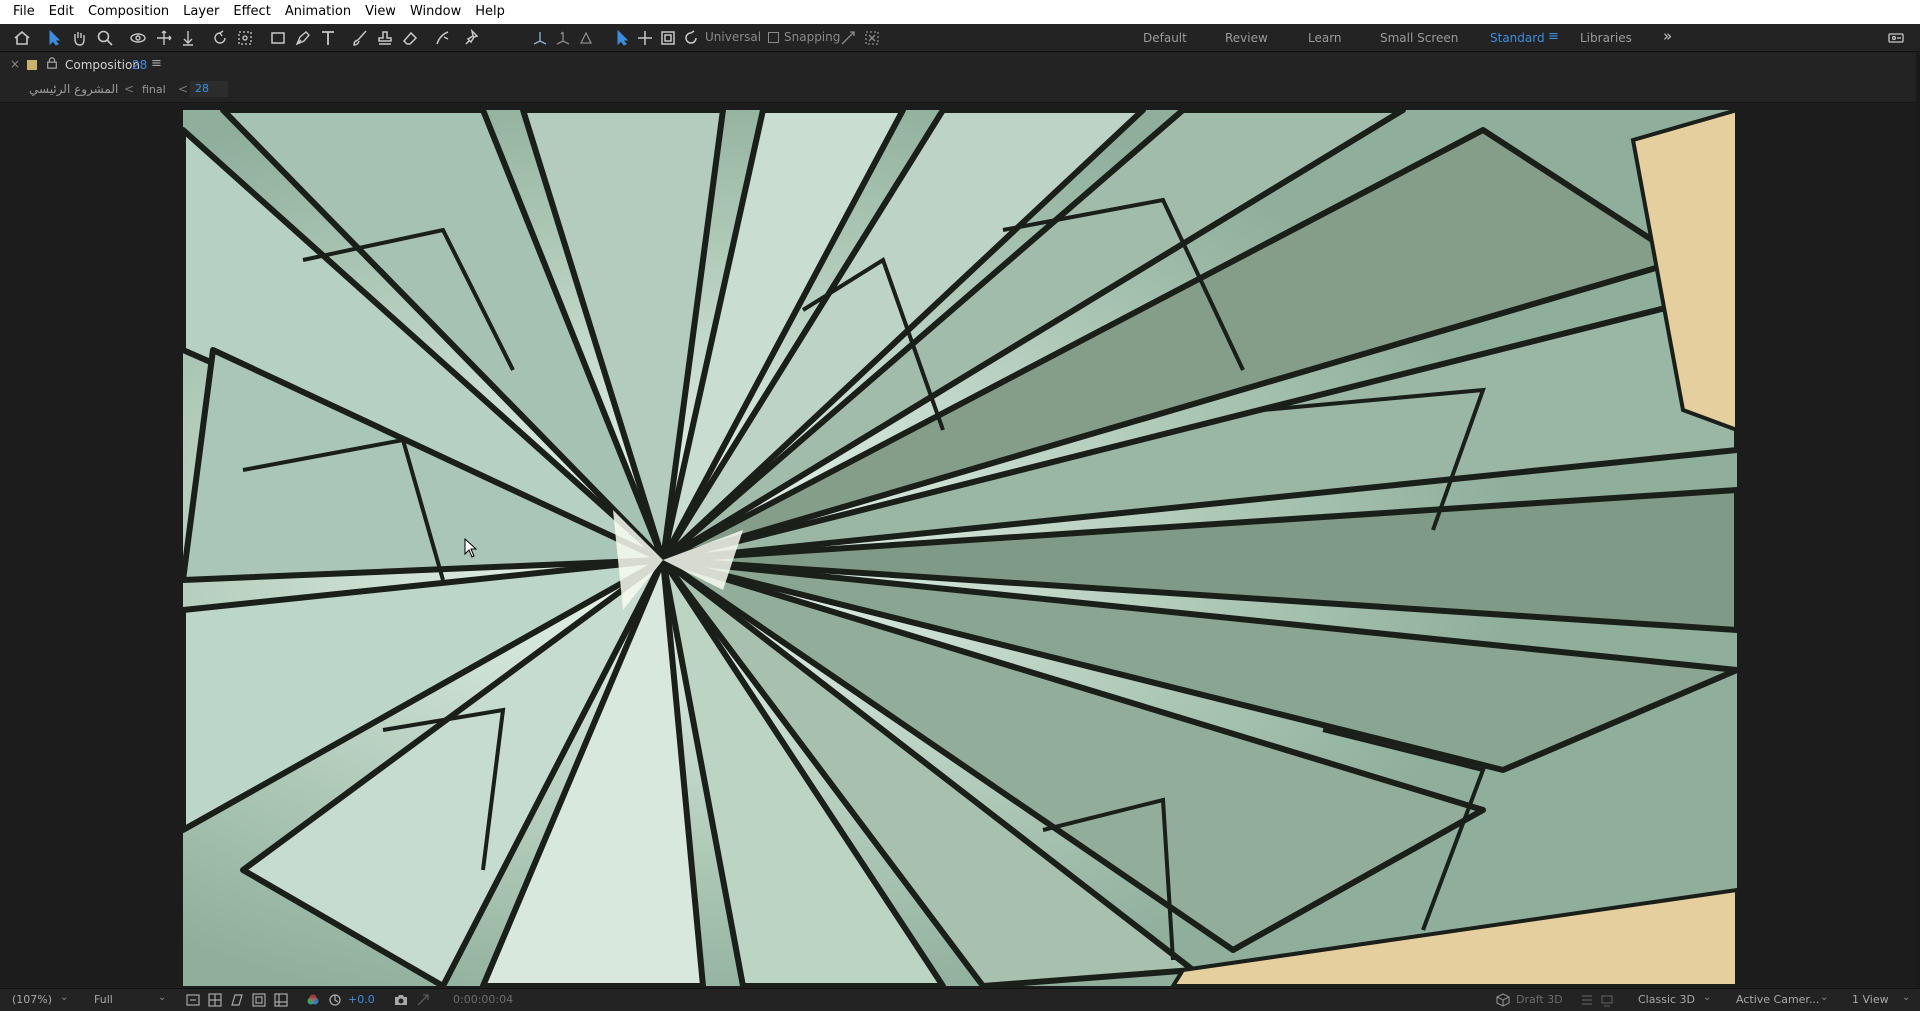 The width and height of the screenshot is (1920, 1011). What do you see at coordinates (139, 65) in the screenshot?
I see `panel-comp-number: 28` at bounding box center [139, 65].